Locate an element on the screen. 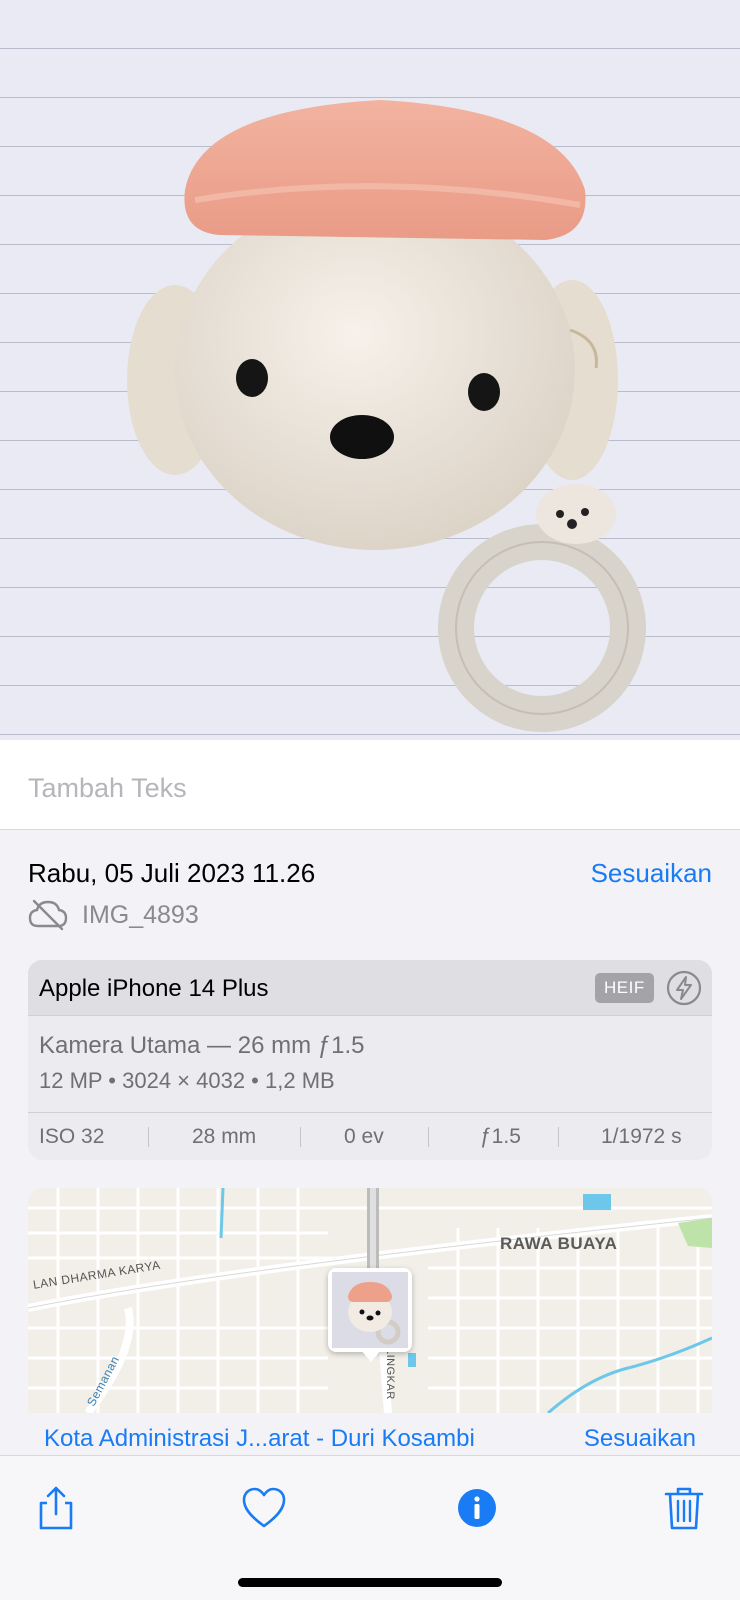 The image size is (740, 1600). lens-info: Kamera Utama — 26 mm ƒ1.5 is located at coordinates (202, 1045).